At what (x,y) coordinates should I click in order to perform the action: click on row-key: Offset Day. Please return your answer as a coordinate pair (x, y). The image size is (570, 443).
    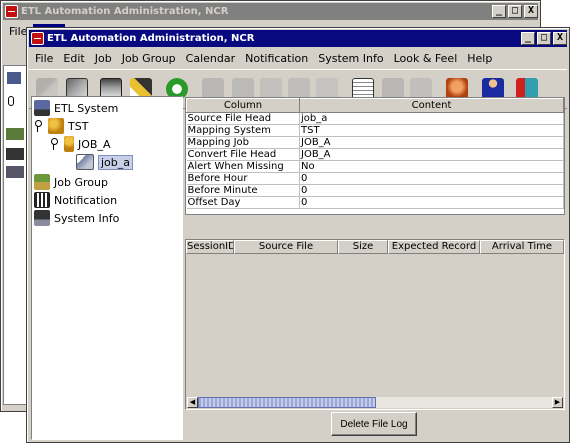
    Looking at the image, I should click on (243, 202).